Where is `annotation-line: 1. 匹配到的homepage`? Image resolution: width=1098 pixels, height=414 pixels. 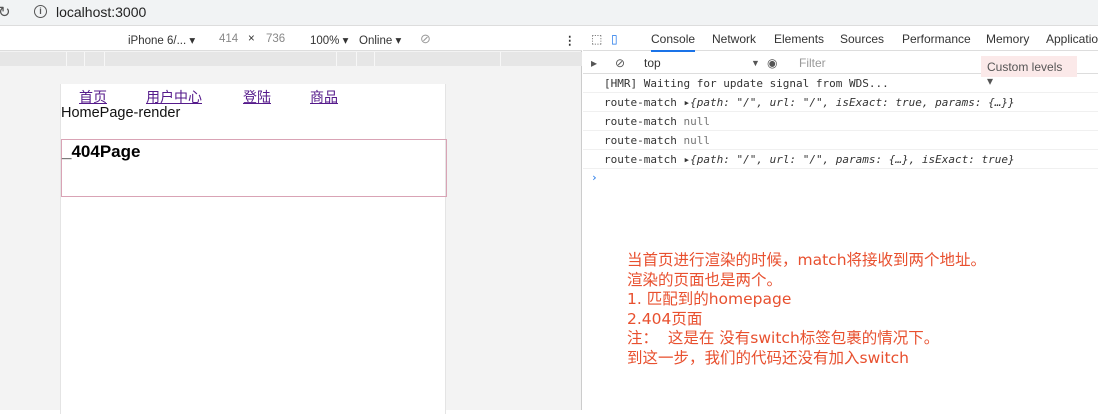
annotation-line: 1. 匹配到的homepage is located at coordinates (709, 299).